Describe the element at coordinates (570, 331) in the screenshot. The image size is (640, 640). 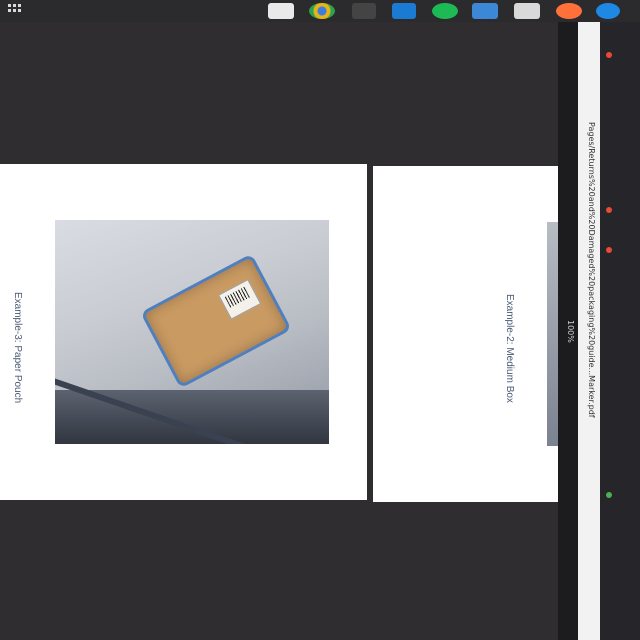
I see `zoom-level: 100%` at that location.